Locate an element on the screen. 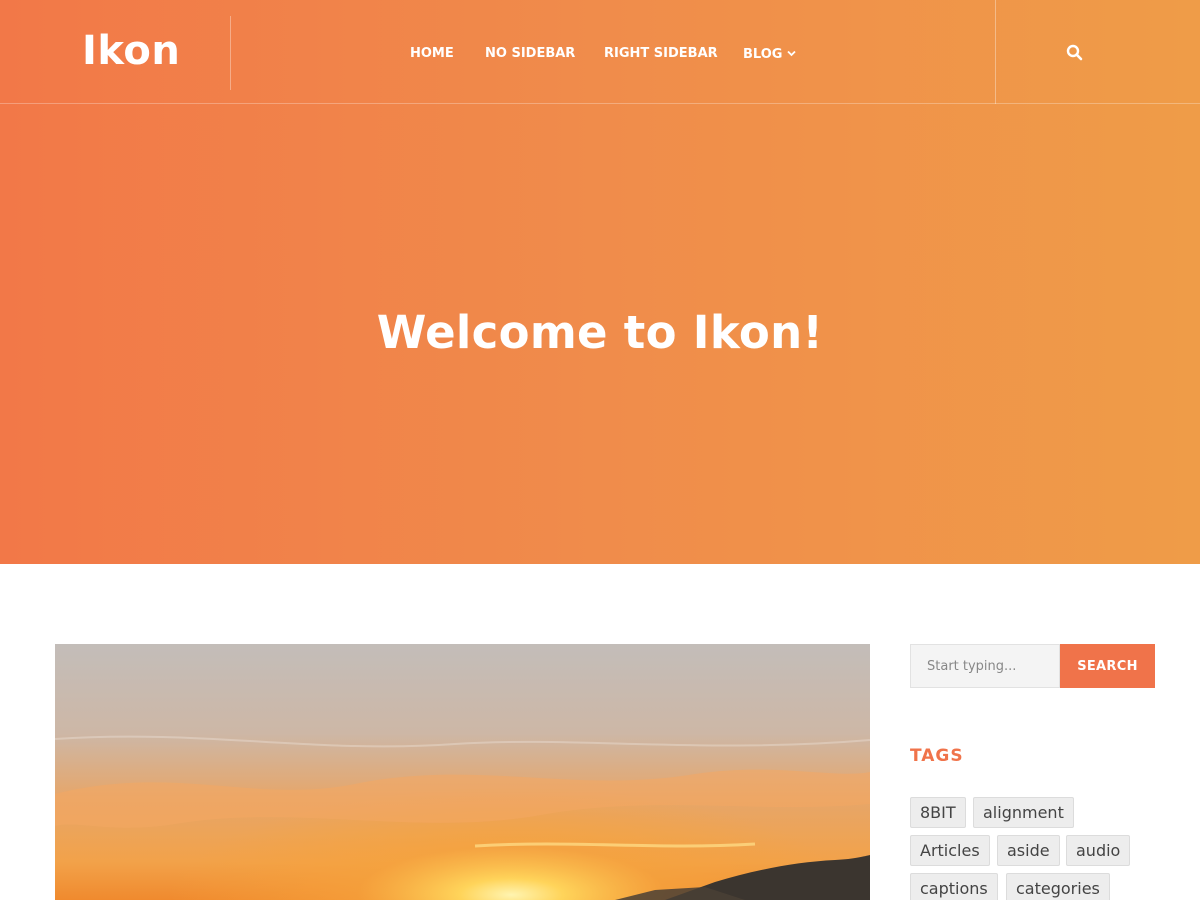  header-divider-right is located at coordinates (995, 52).